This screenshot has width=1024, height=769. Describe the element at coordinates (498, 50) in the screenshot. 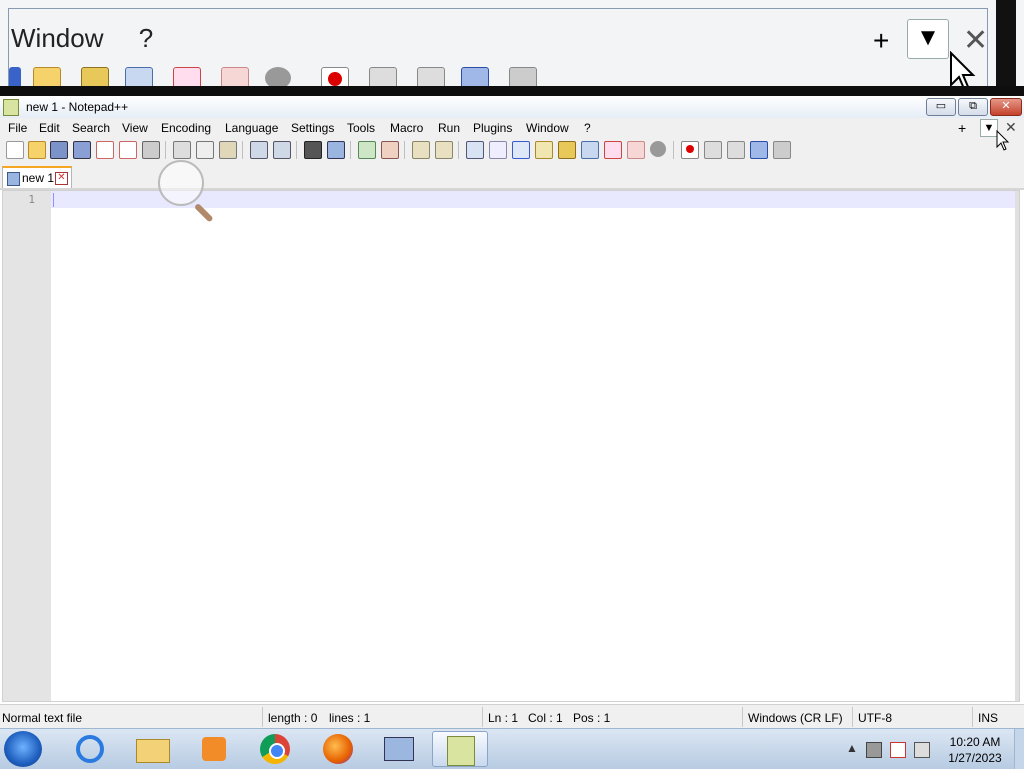

I see `magnifier-content: Window ? + ▼ ✕` at that location.